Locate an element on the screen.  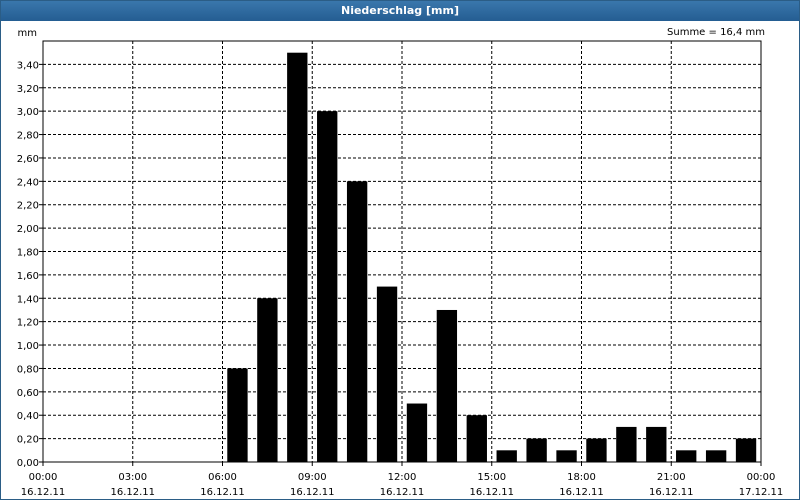
y-tick-label: 2,00 is located at coordinates (28, 229).